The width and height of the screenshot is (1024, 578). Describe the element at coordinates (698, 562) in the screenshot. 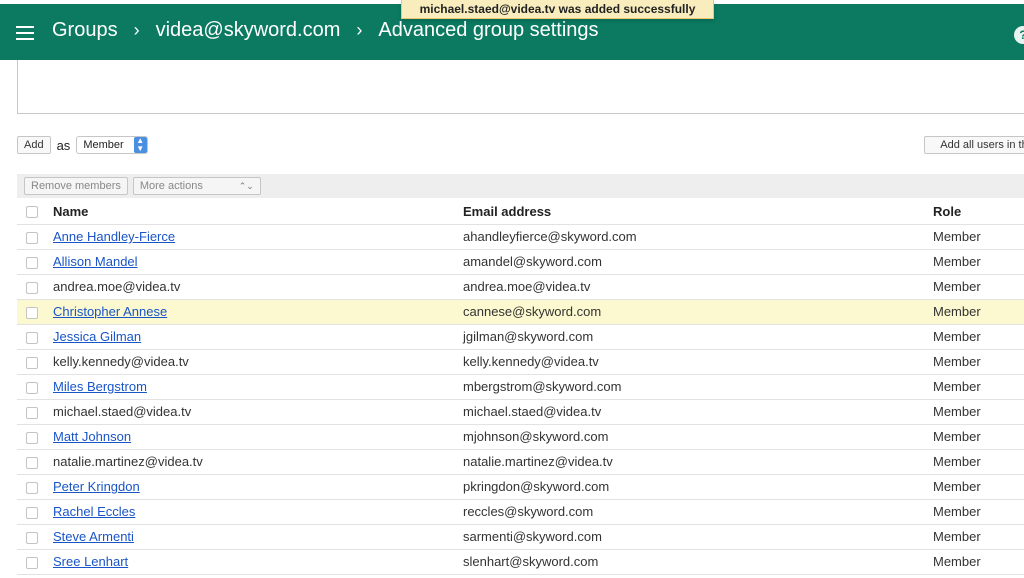

I see `member-email: slenhart@skyword.com` at that location.